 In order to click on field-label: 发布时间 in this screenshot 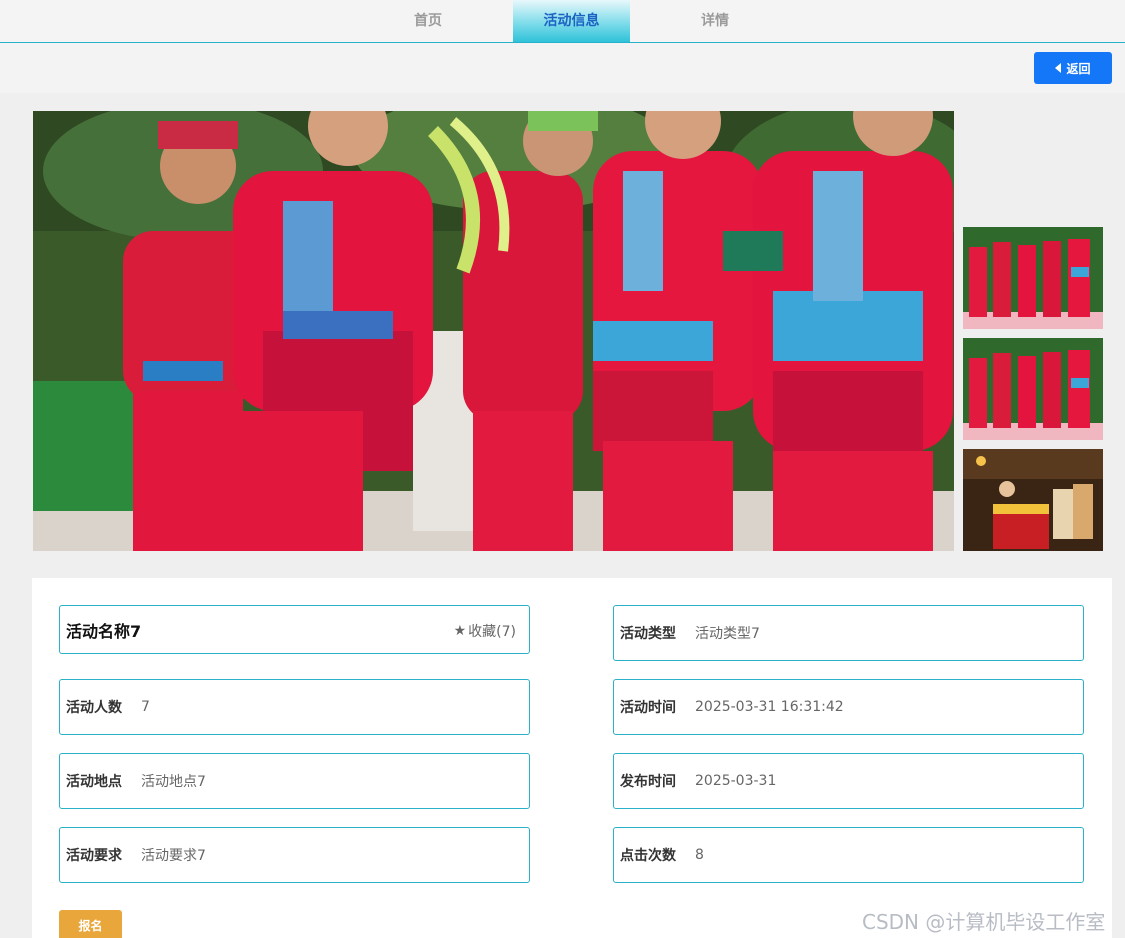, I will do `click(648, 782)`.